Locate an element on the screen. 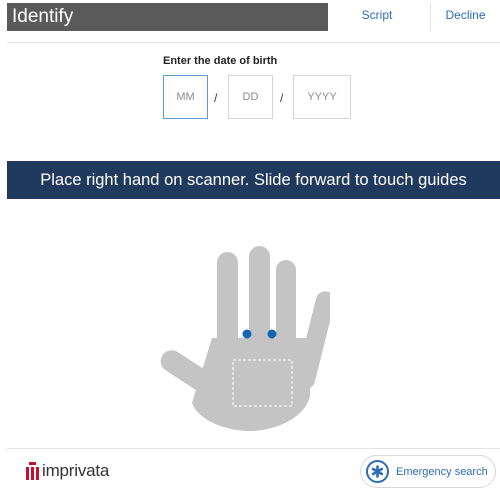 This screenshot has height=491, width=500. footer-divider is located at coordinates (253, 448).